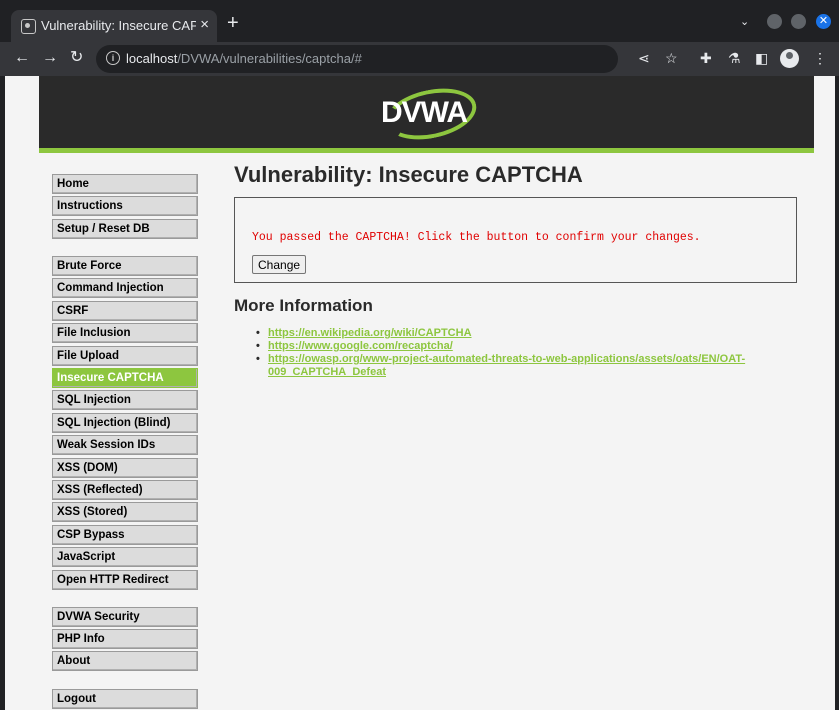  Describe the element at coordinates (125, 378) in the screenshot. I see `sidebar-item-insecure-captcha: Insecure CAPTCHA` at that location.